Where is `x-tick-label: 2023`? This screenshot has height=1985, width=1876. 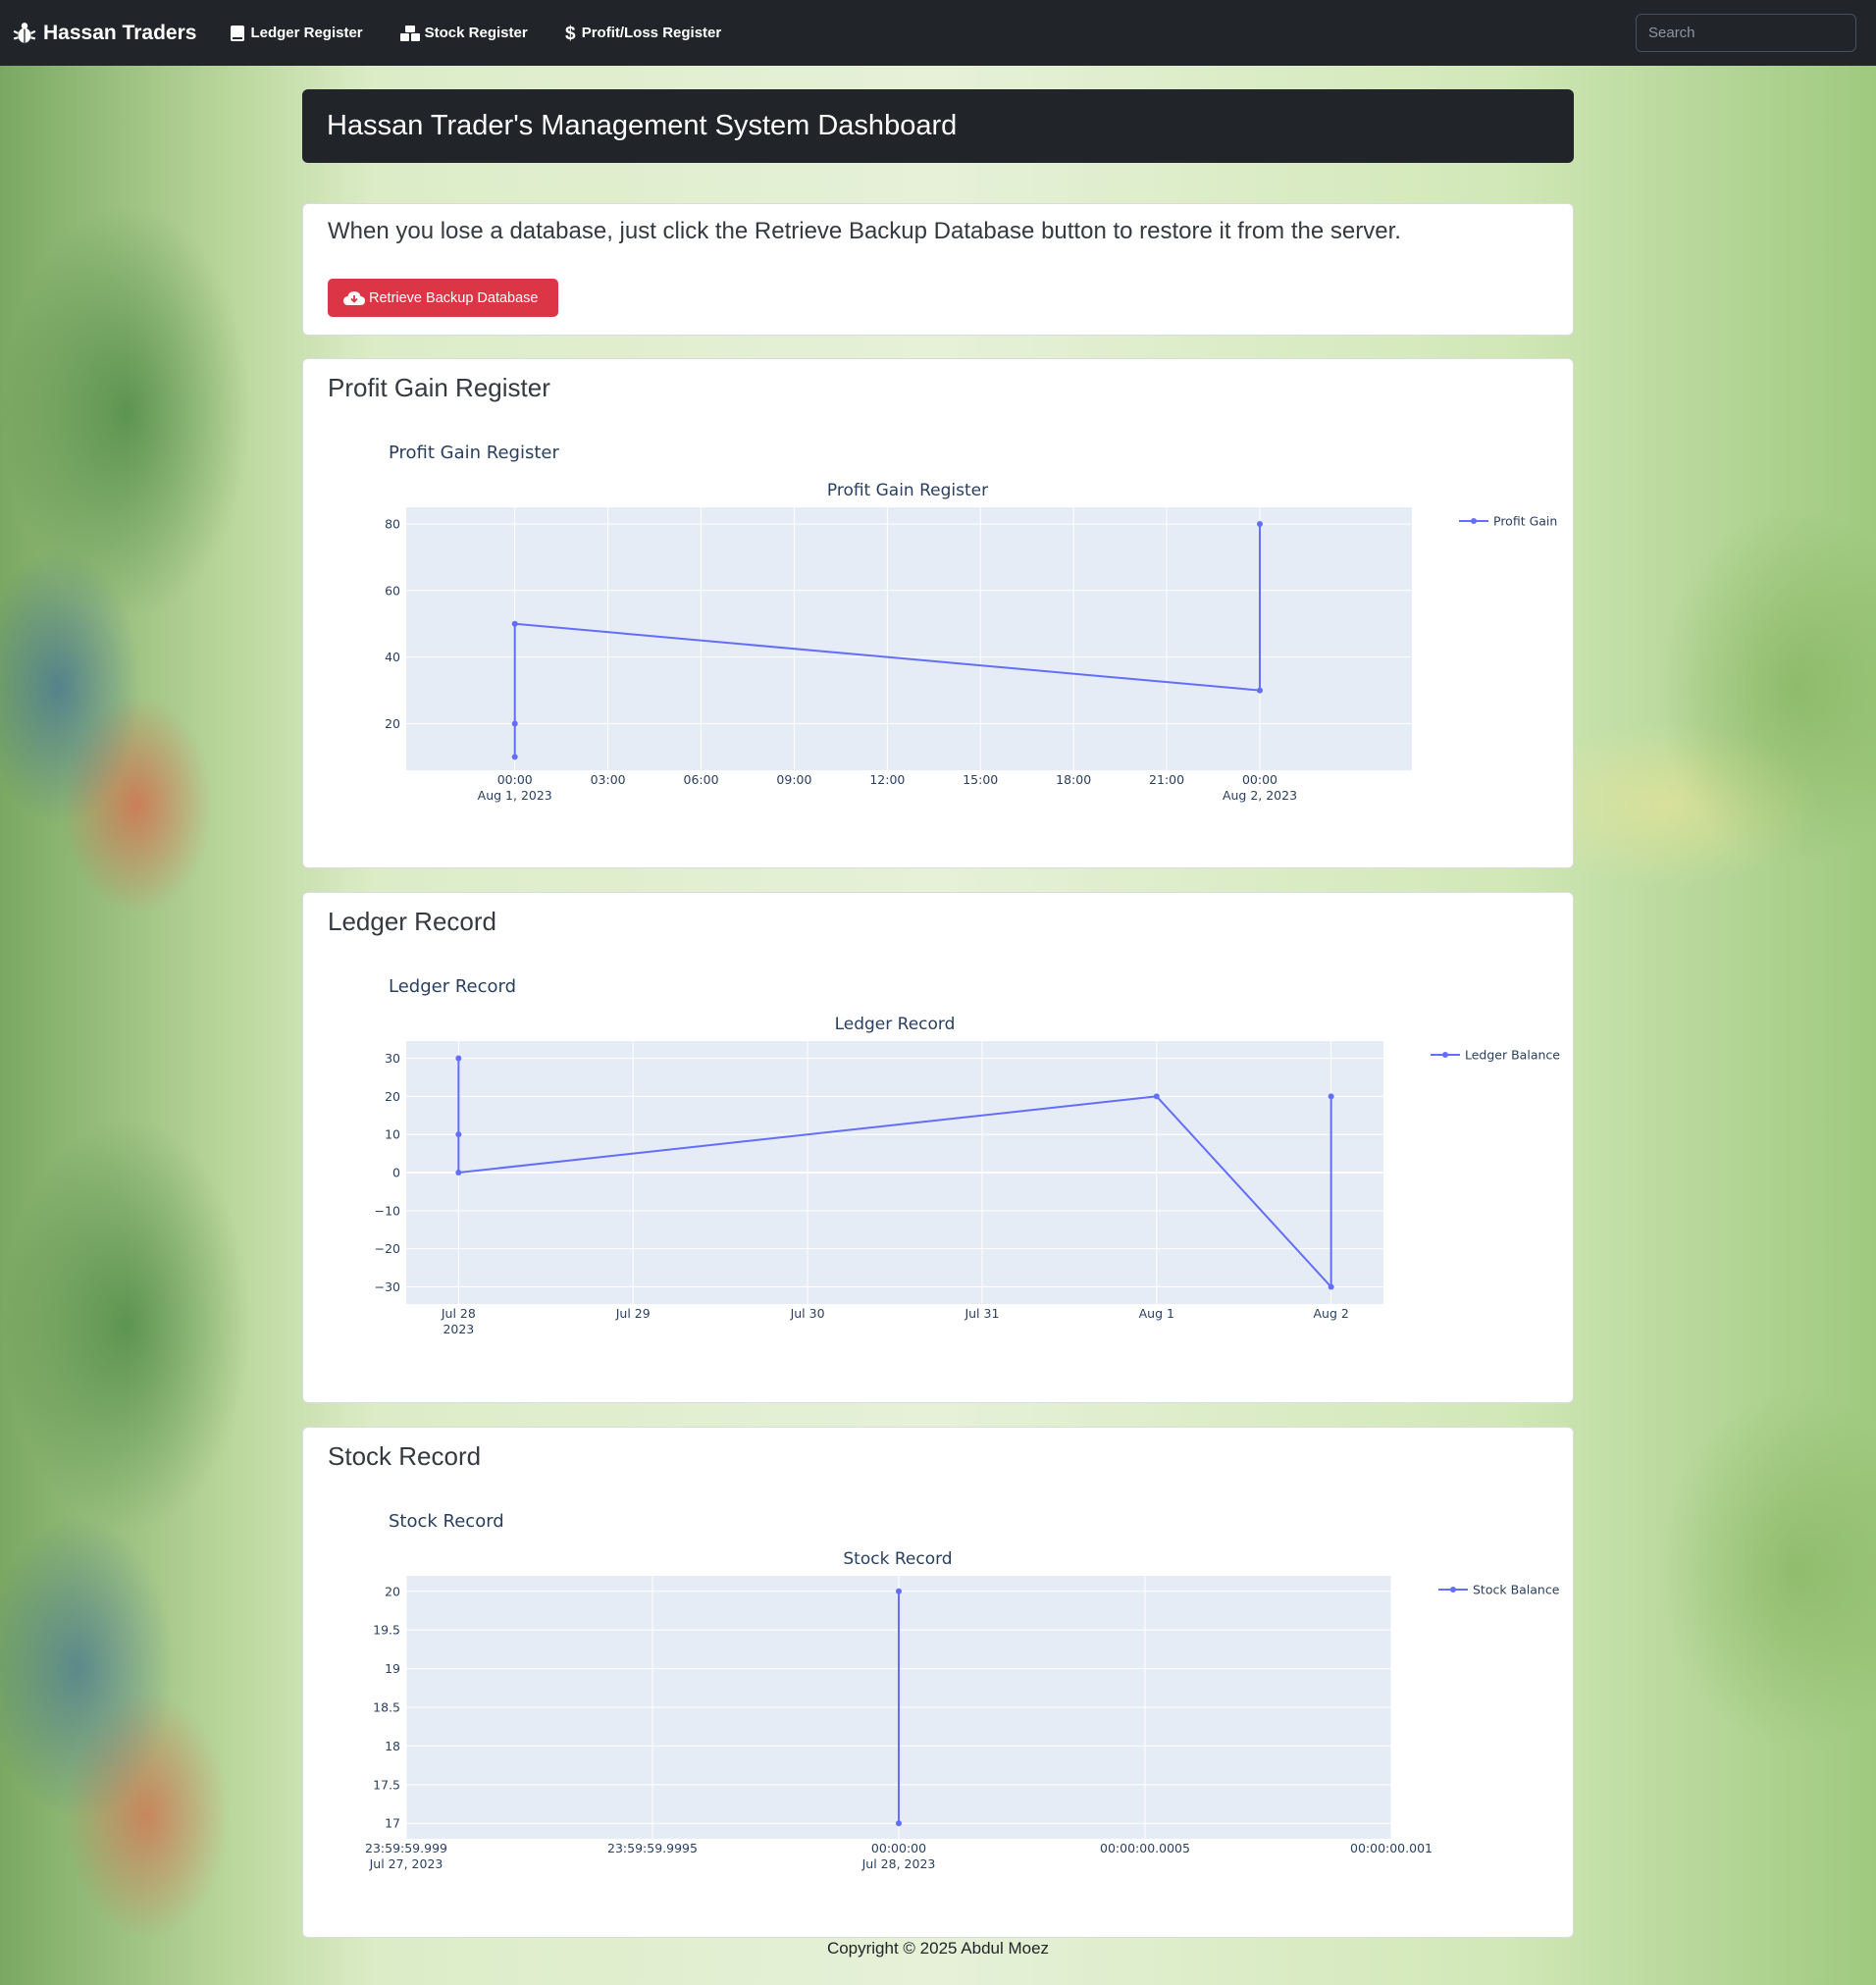
x-tick-label: 2023 is located at coordinates (458, 1329).